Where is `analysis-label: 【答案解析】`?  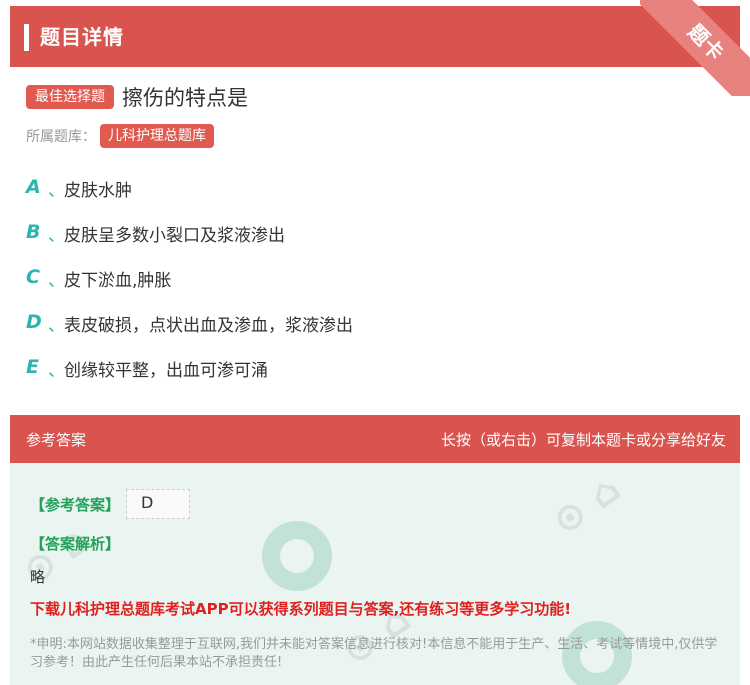 analysis-label: 【答案解析】 is located at coordinates (75, 544).